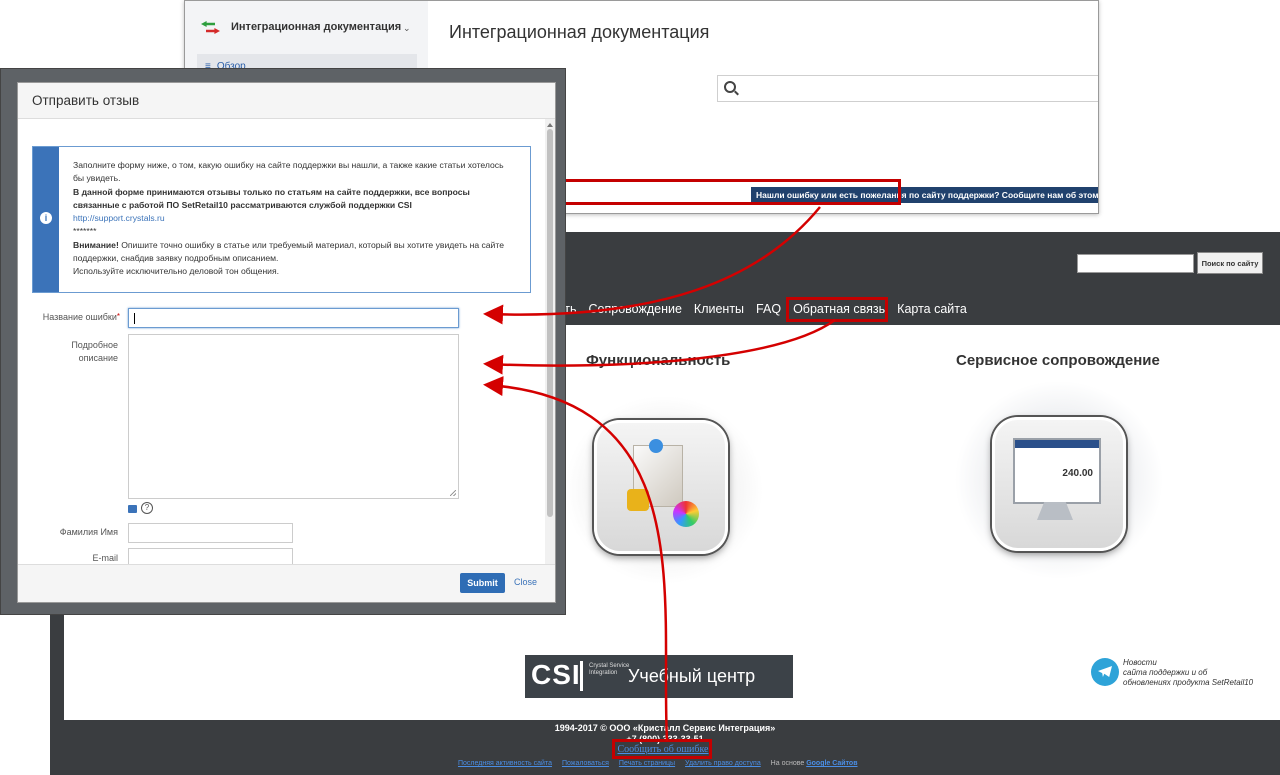 This screenshot has width=1280, height=775. I want to click on footer-link-google-sites: Google Сайтов, so click(831, 763).